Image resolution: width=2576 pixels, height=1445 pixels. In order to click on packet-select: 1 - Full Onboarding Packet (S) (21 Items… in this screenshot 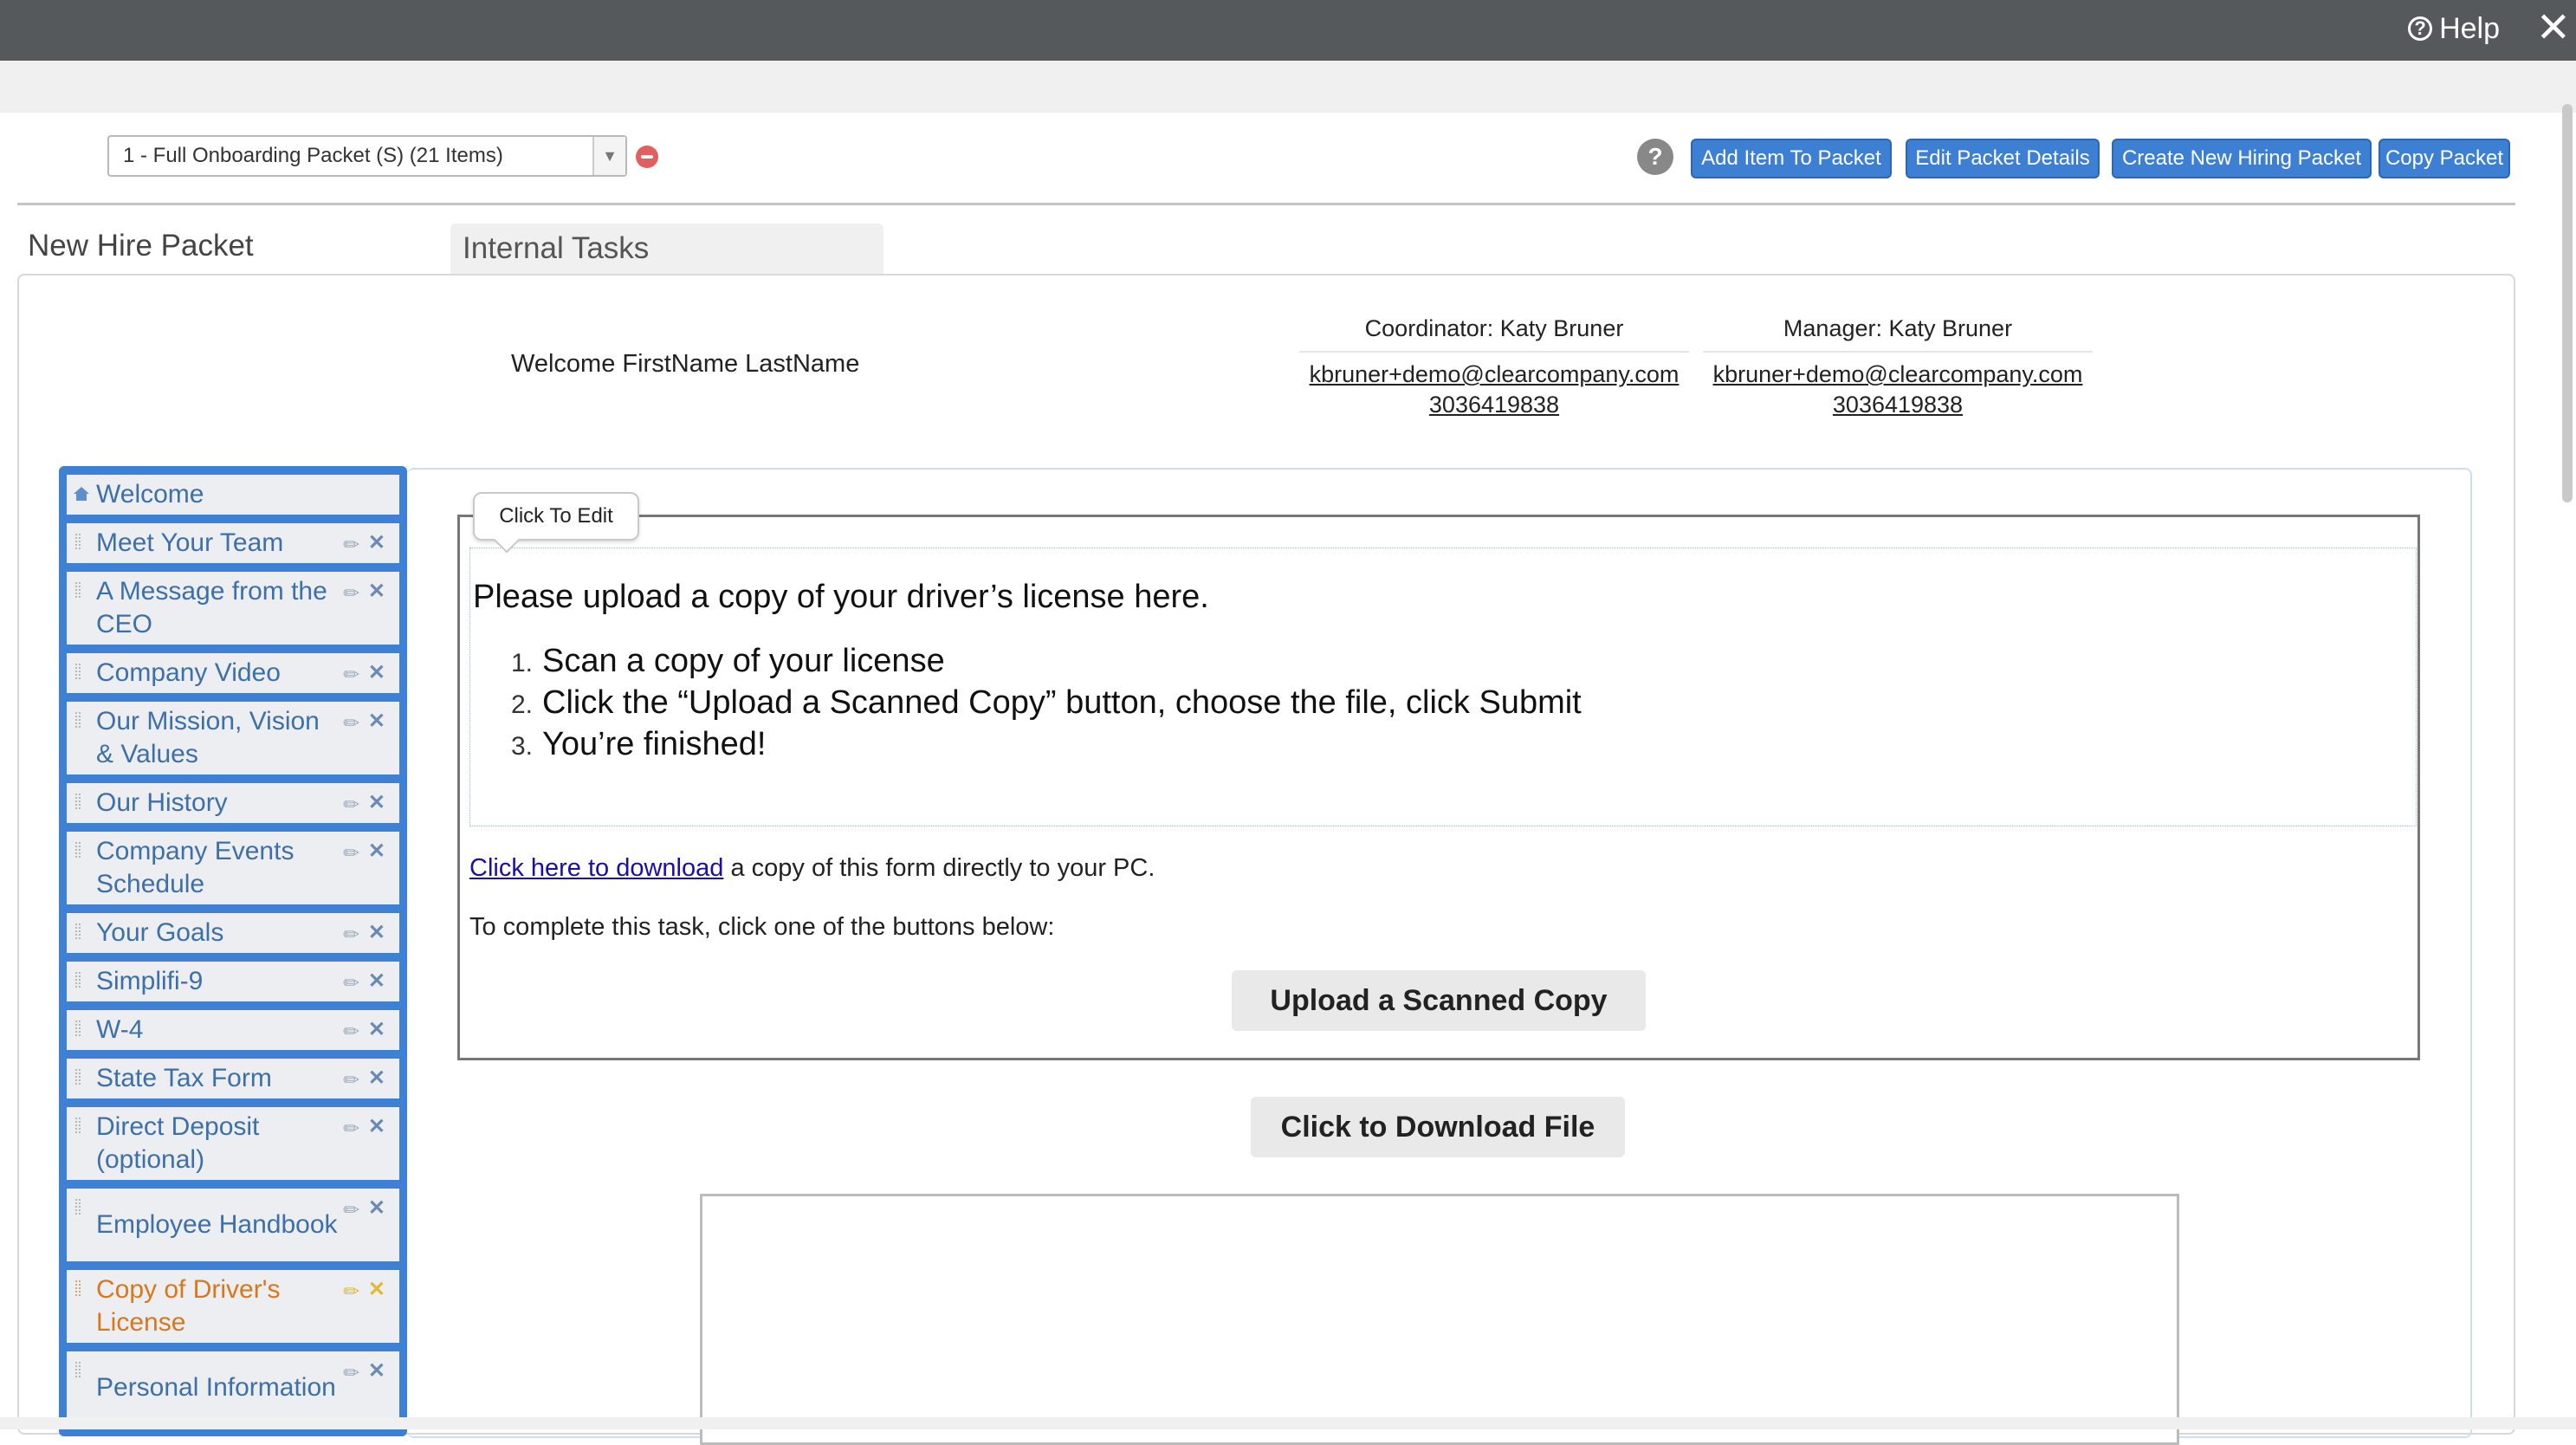, I will do `click(367, 156)`.